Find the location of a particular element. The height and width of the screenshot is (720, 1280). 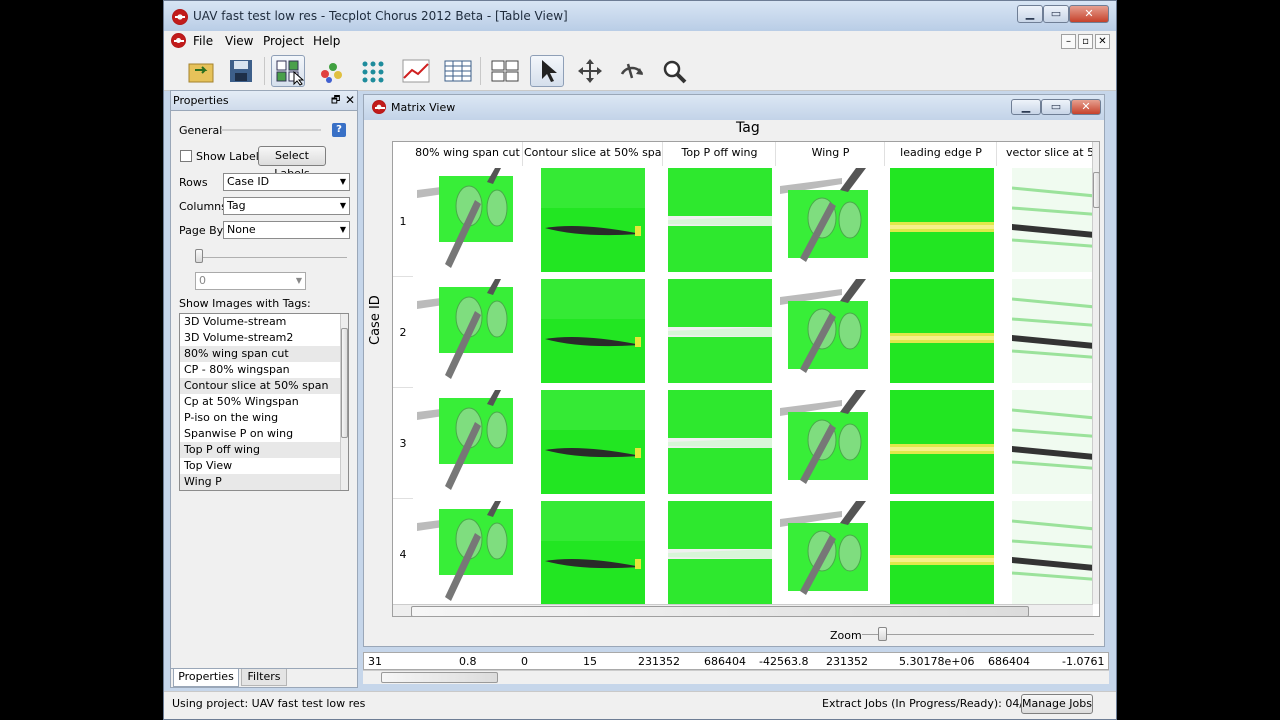

list-item: CP - 80% wingspan is located at coordinates (264, 370).